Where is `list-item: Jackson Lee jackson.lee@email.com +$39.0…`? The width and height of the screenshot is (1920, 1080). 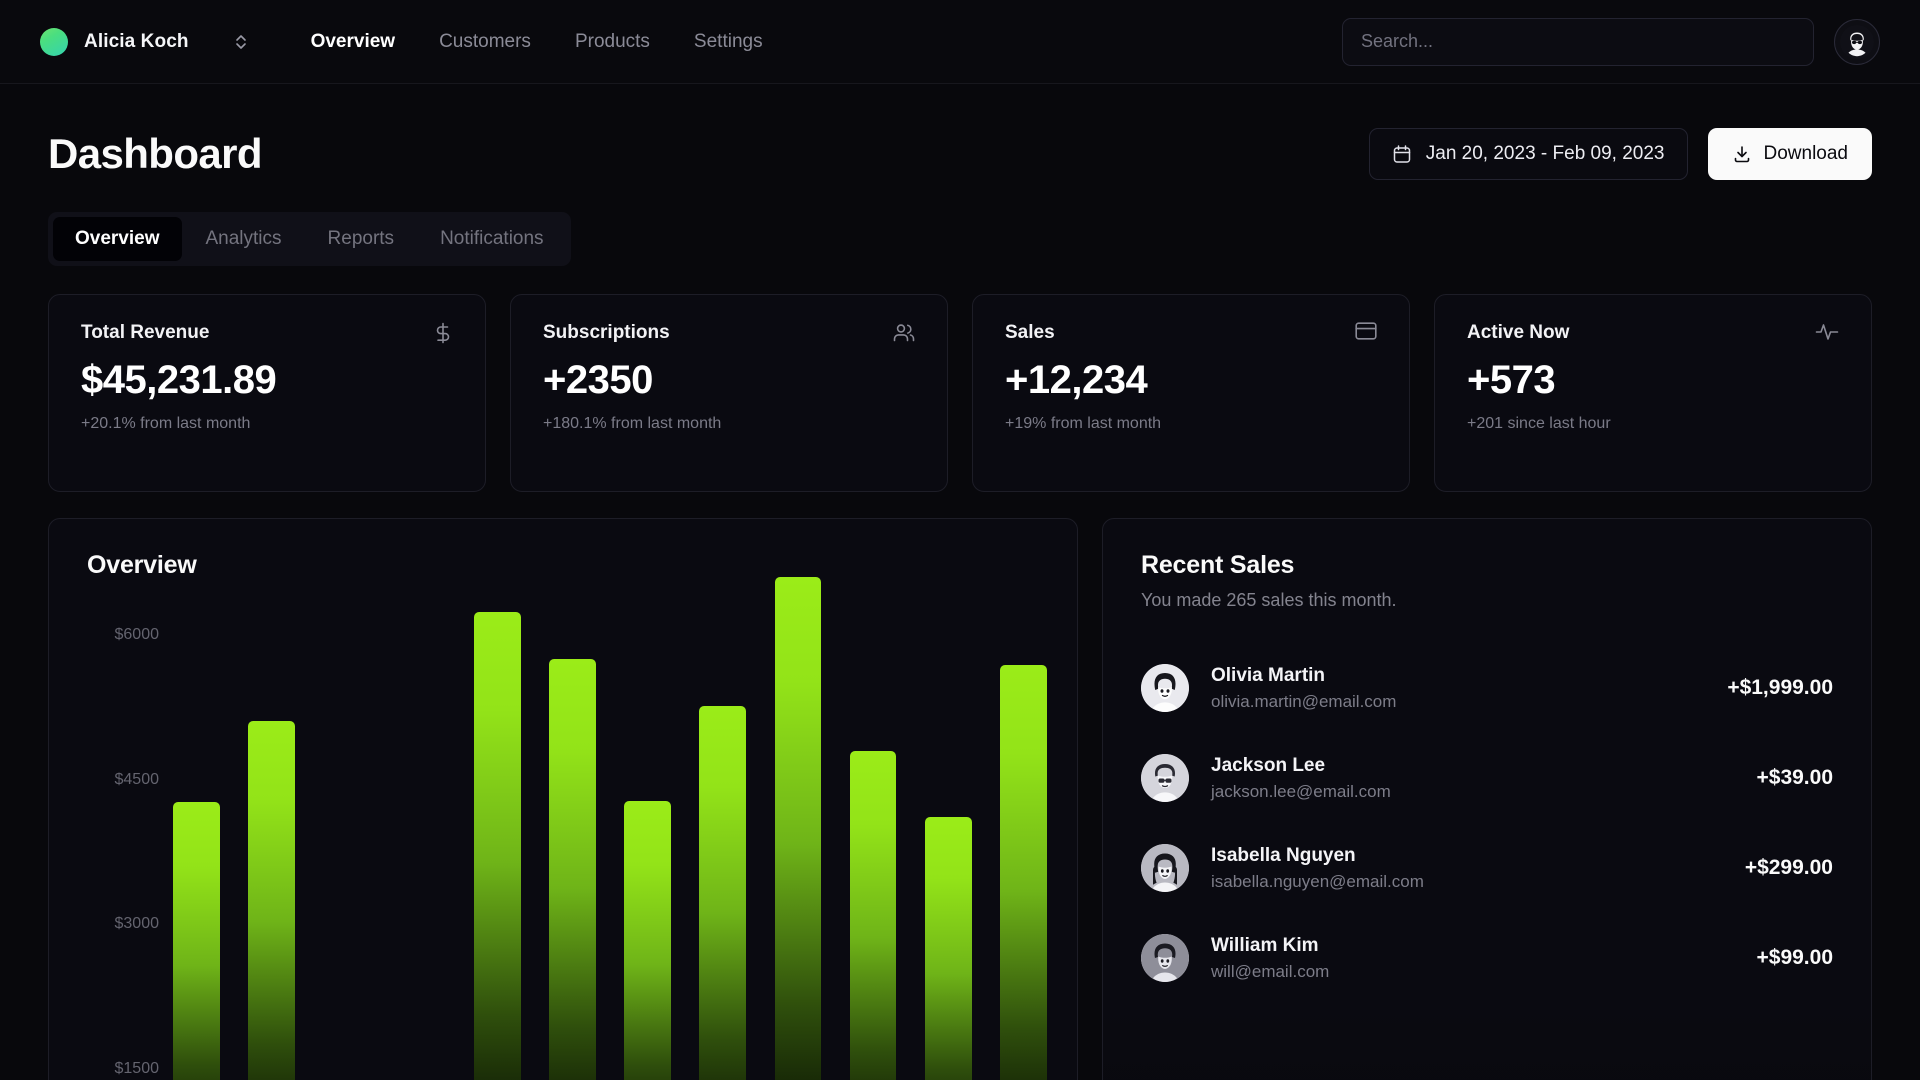
list-item: Jackson Lee jackson.lee@email.com +$39.0… is located at coordinates (1487, 778).